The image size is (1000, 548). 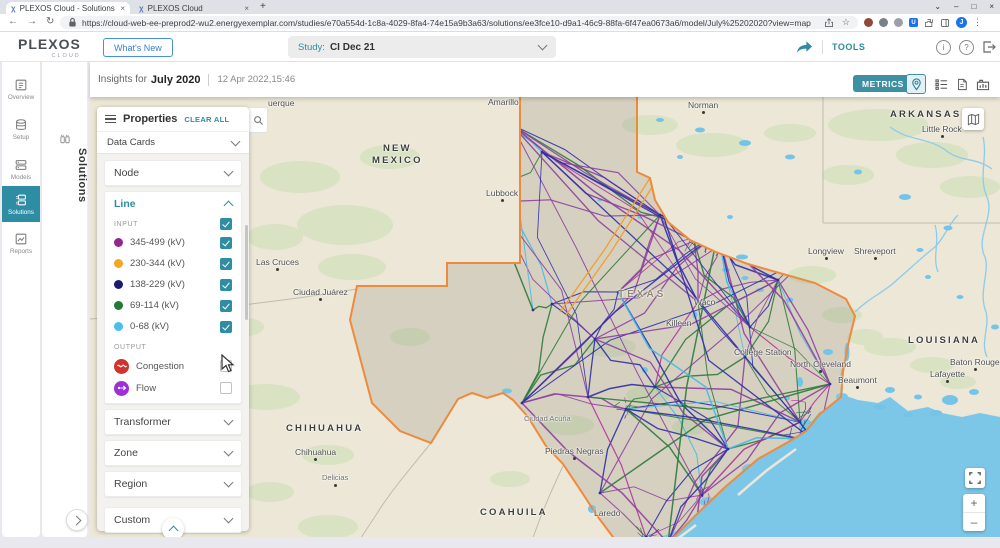 I want to click on browser-tab-inactive: χ PLEXOS Cloud ×, so click(x=194, y=8).